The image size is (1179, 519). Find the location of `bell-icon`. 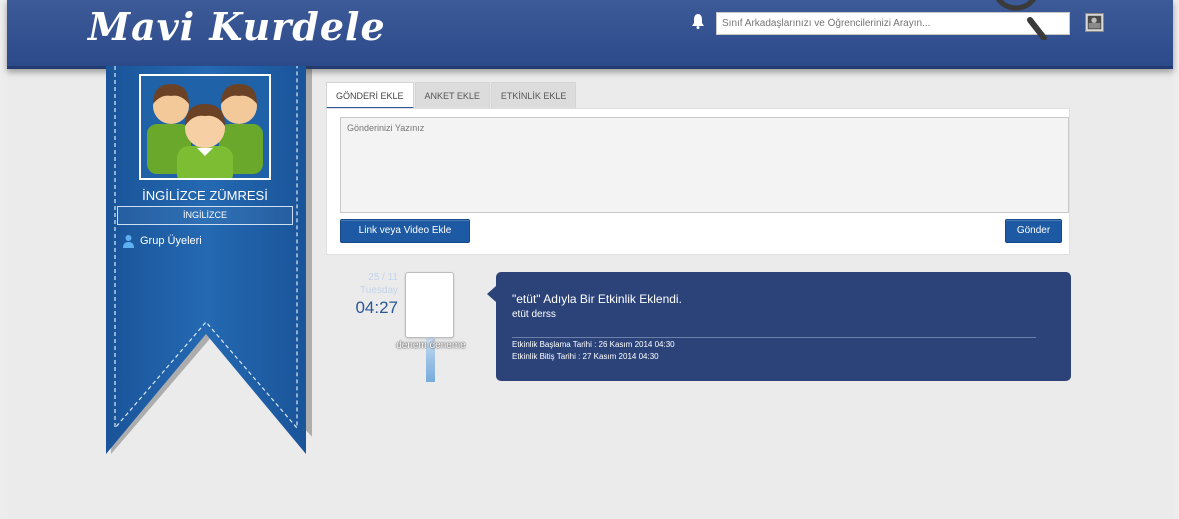

bell-icon is located at coordinates (698, 21).